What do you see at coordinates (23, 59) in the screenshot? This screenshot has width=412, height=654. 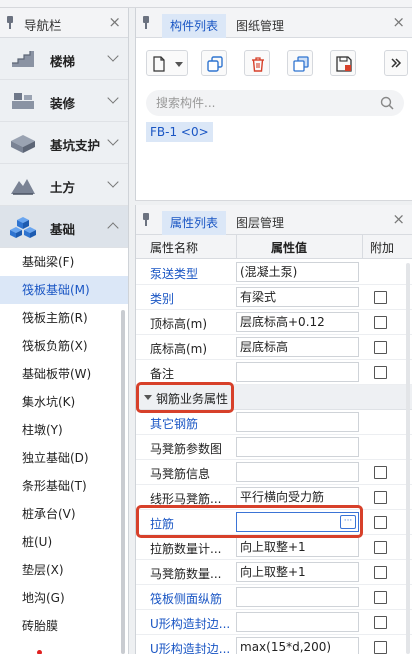 I see `stairs-icon` at bounding box center [23, 59].